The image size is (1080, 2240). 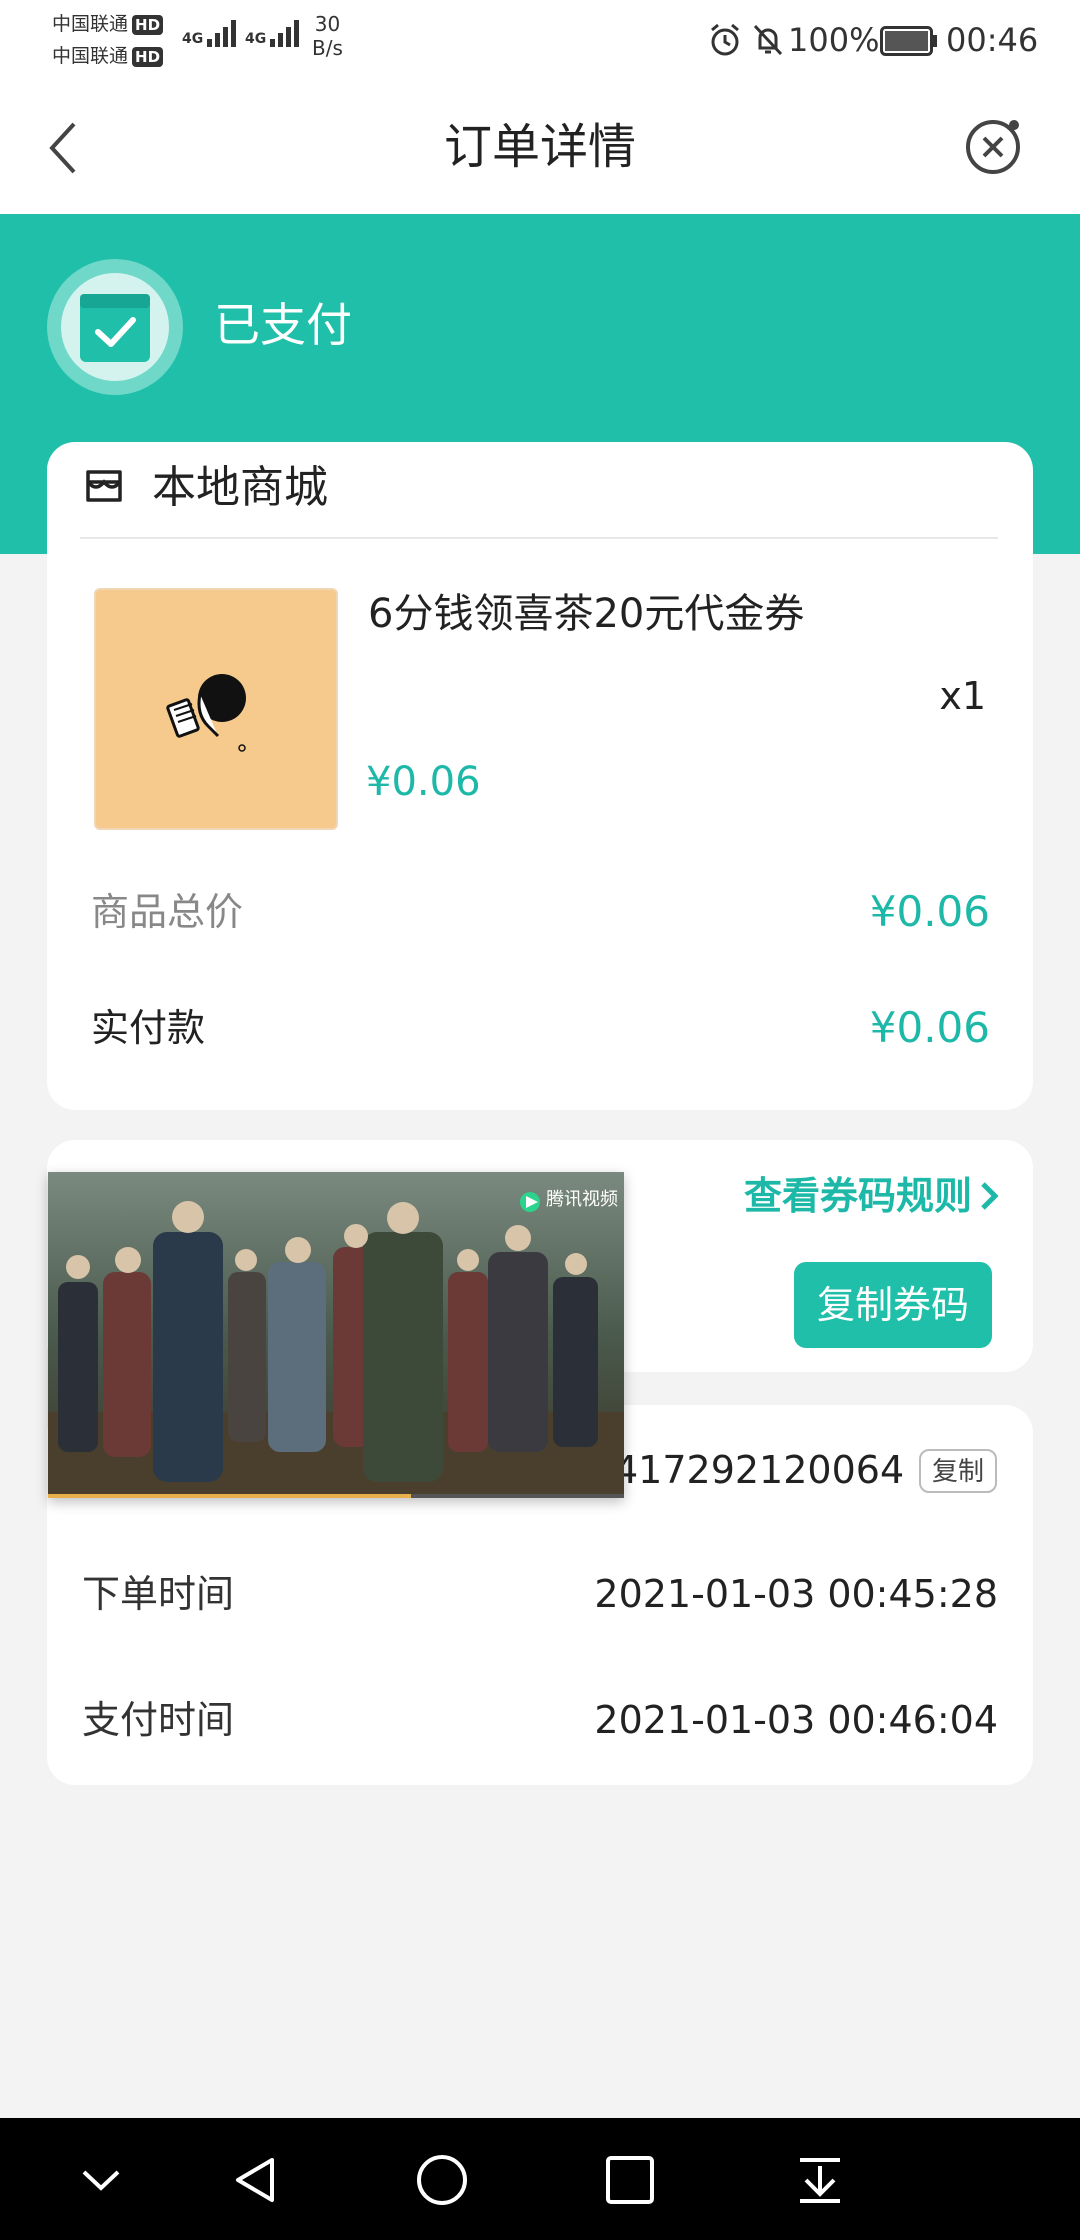 What do you see at coordinates (540, 40) in the screenshot?
I see `status-bar: 中国联通 HD 中国联通 HD 4G 4G 30 B/s 100% 00:46` at bounding box center [540, 40].